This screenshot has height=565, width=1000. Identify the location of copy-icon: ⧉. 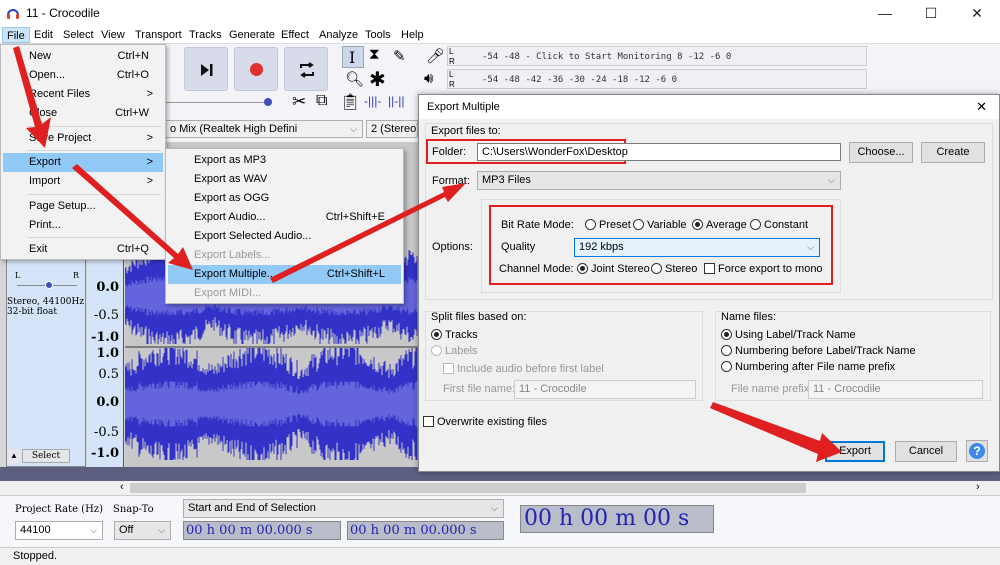
(321, 101).